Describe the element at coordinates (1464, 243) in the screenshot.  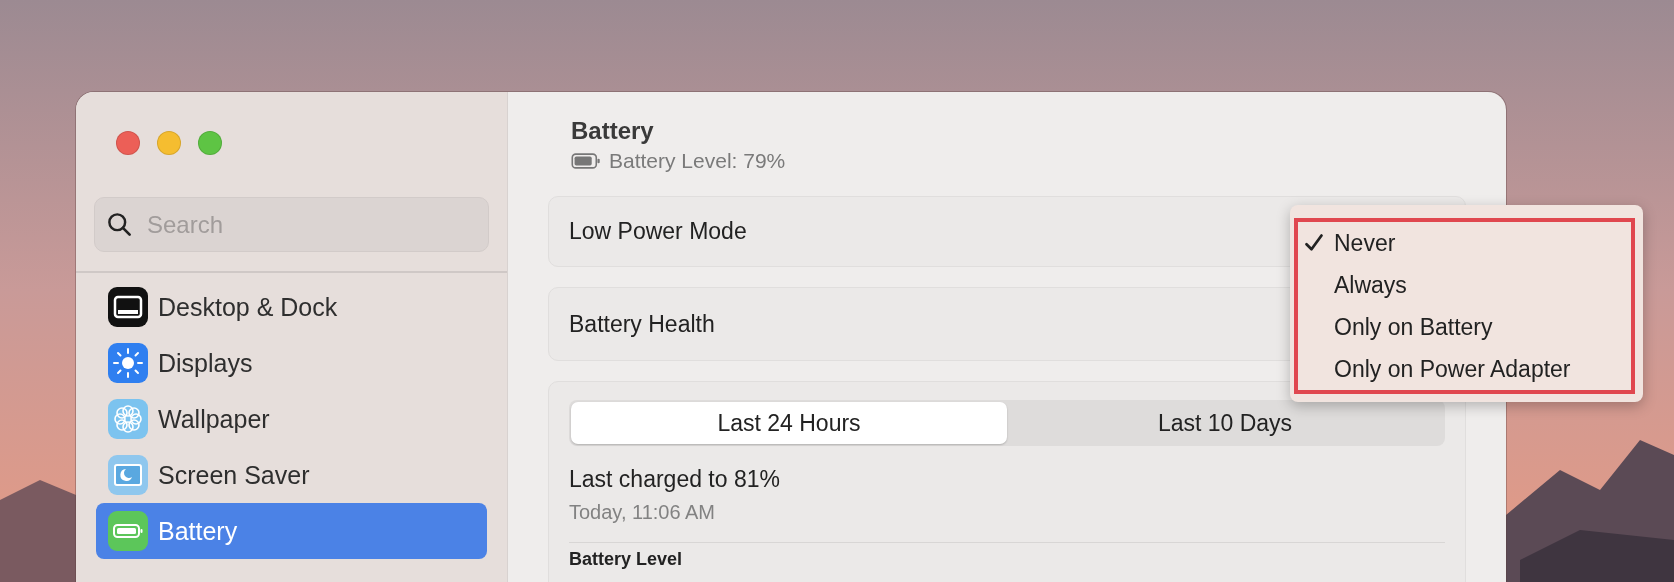
I see `menu-item: Never` at that location.